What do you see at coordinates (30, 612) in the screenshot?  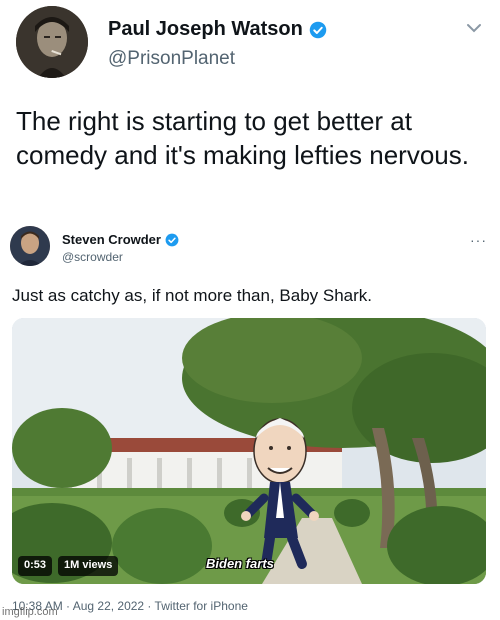 I see `watermark: imgflip.com` at bounding box center [30, 612].